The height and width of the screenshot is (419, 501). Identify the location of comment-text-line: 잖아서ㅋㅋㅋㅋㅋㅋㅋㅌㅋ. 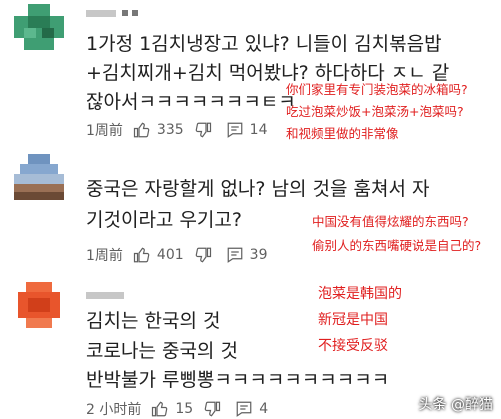
(191, 102).